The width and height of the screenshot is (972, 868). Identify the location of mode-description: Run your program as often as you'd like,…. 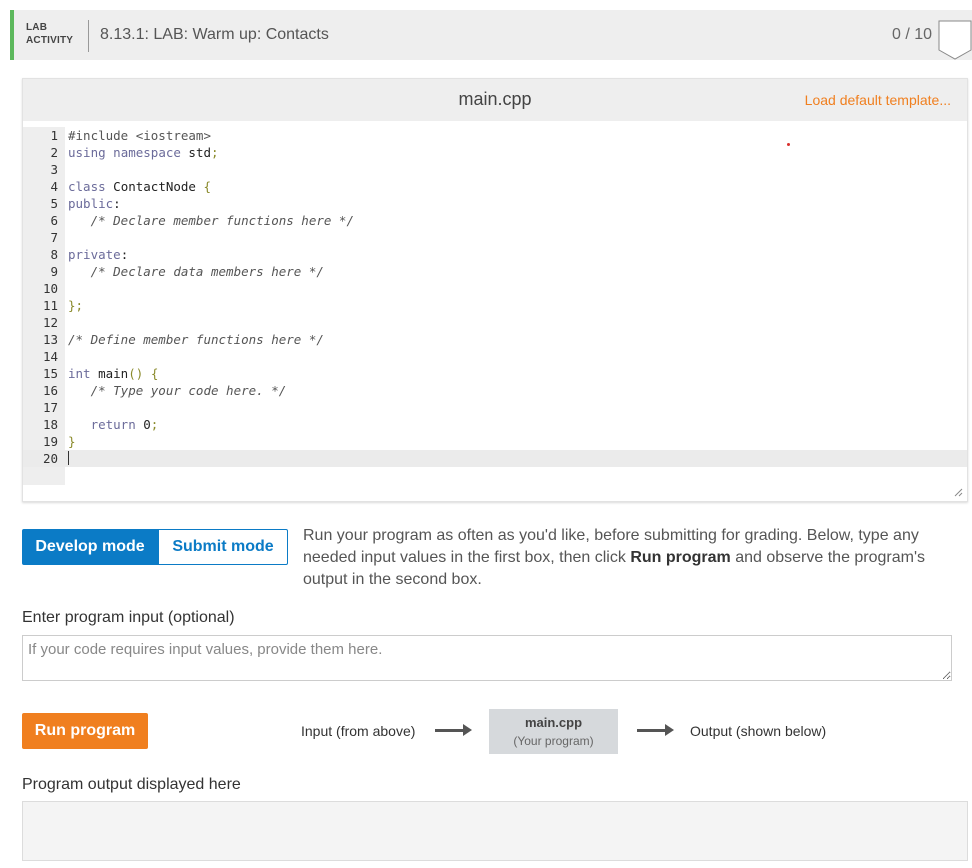
(635, 558).